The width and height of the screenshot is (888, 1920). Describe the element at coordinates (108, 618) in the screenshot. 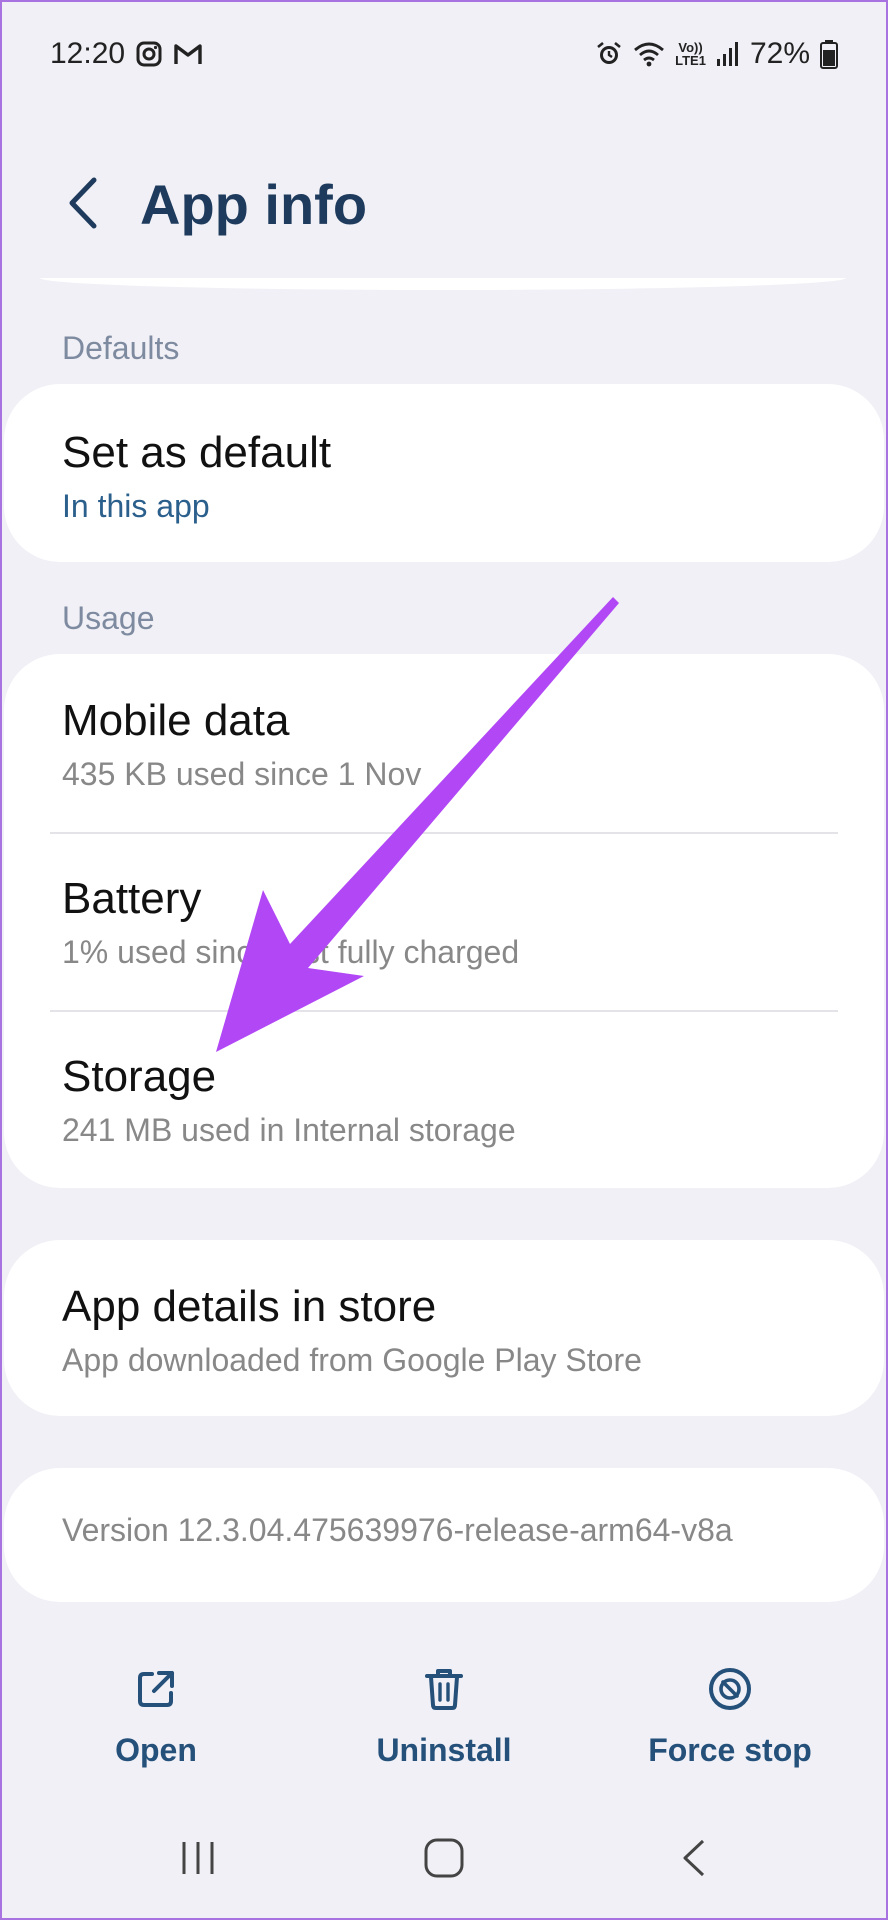

I see `section-label-usage: Usage` at that location.